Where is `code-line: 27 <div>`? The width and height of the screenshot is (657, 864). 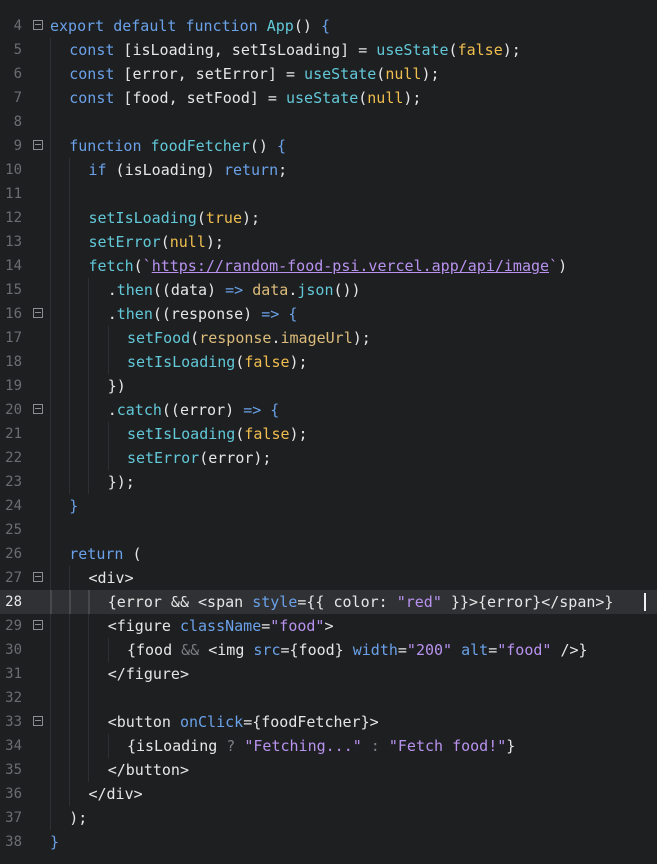
code-line: 27 <div> is located at coordinates (328, 578).